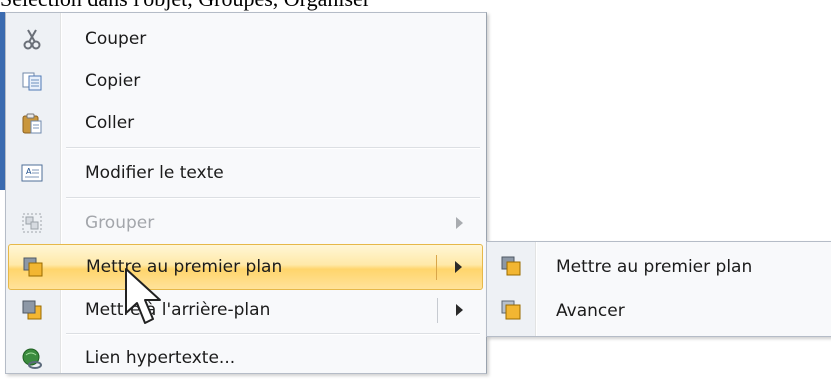 Image resolution: width=831 pixels, height=380 pixels. I want to click on menu-item-copier: Copier, so click(245, 81).